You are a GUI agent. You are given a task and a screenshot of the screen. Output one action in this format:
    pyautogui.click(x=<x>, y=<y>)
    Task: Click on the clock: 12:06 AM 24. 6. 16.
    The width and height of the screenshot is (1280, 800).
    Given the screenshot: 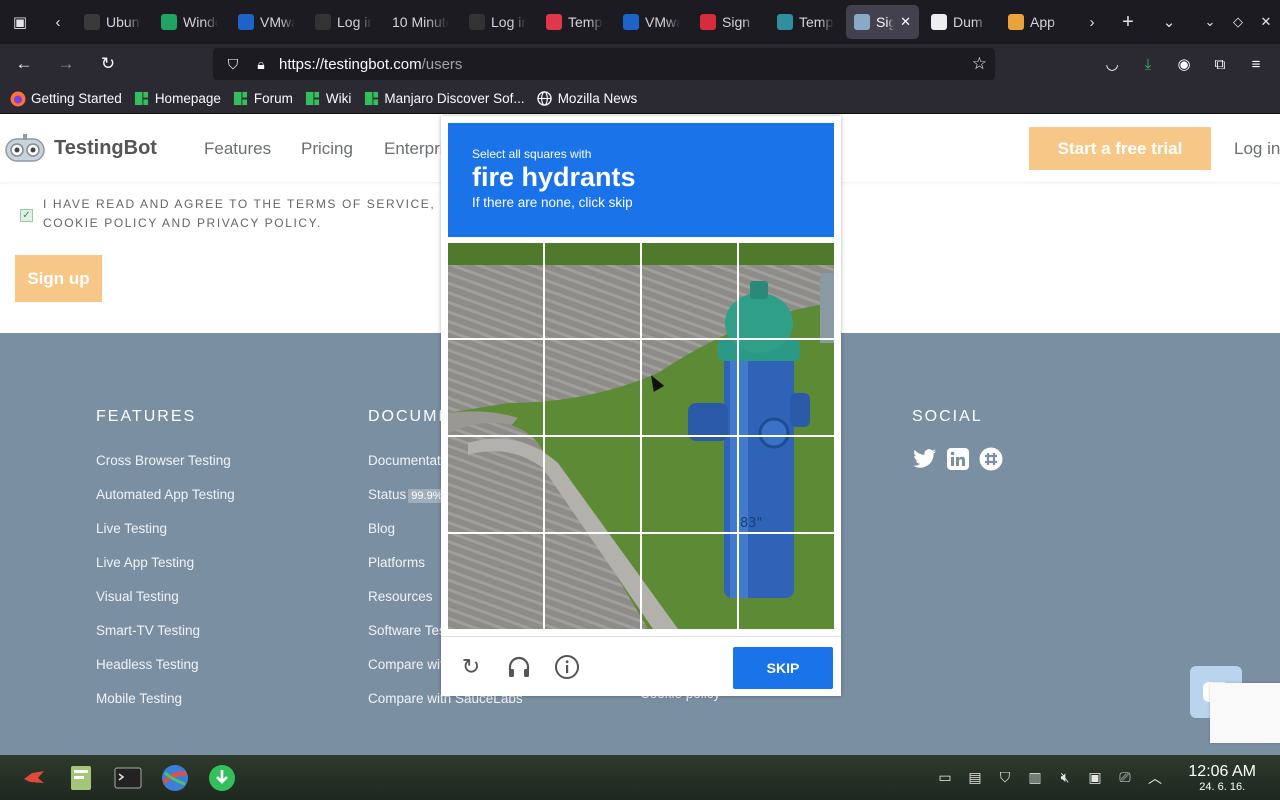 What is the action you would take?
    pyautogui.click(x=1222, y=778)
    